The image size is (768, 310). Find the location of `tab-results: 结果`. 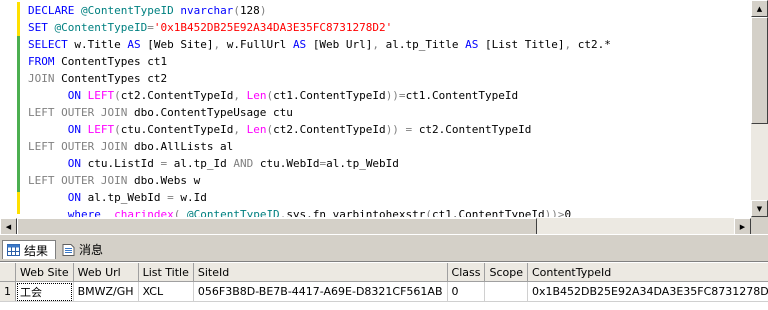

tab-results: 结果 is located at coordinates (29, 249).